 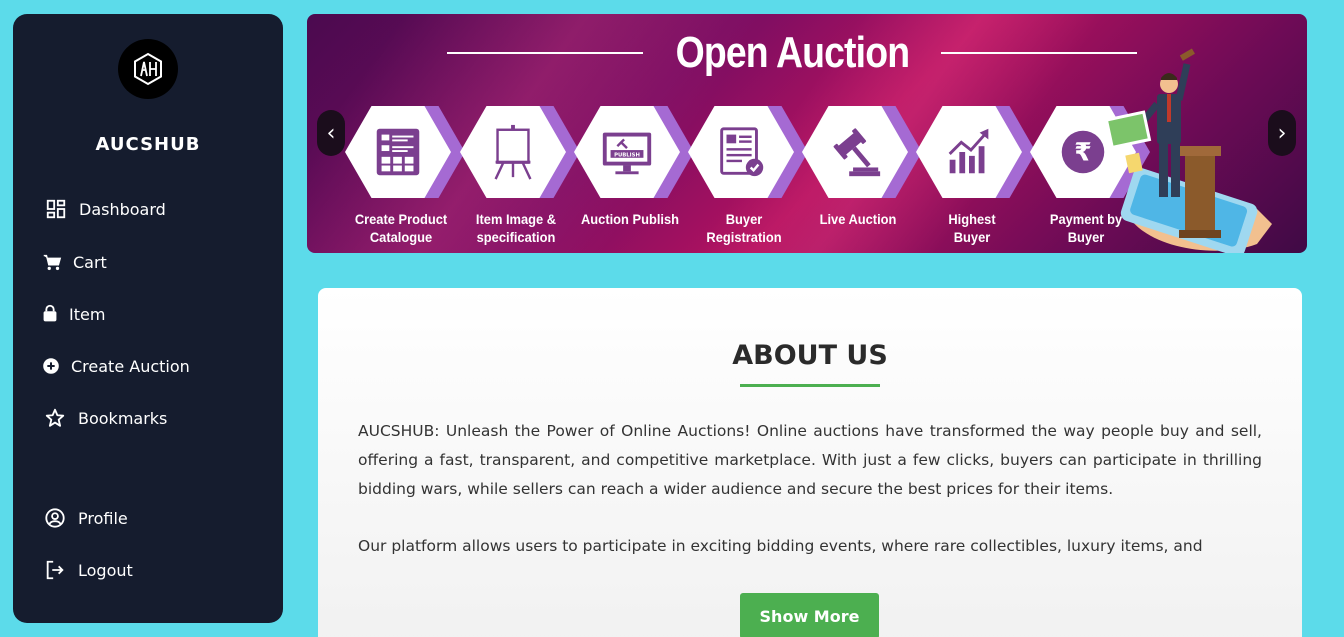 I want to click on nav-bookmarks: Bookmarks, so click(x=105, y=418).